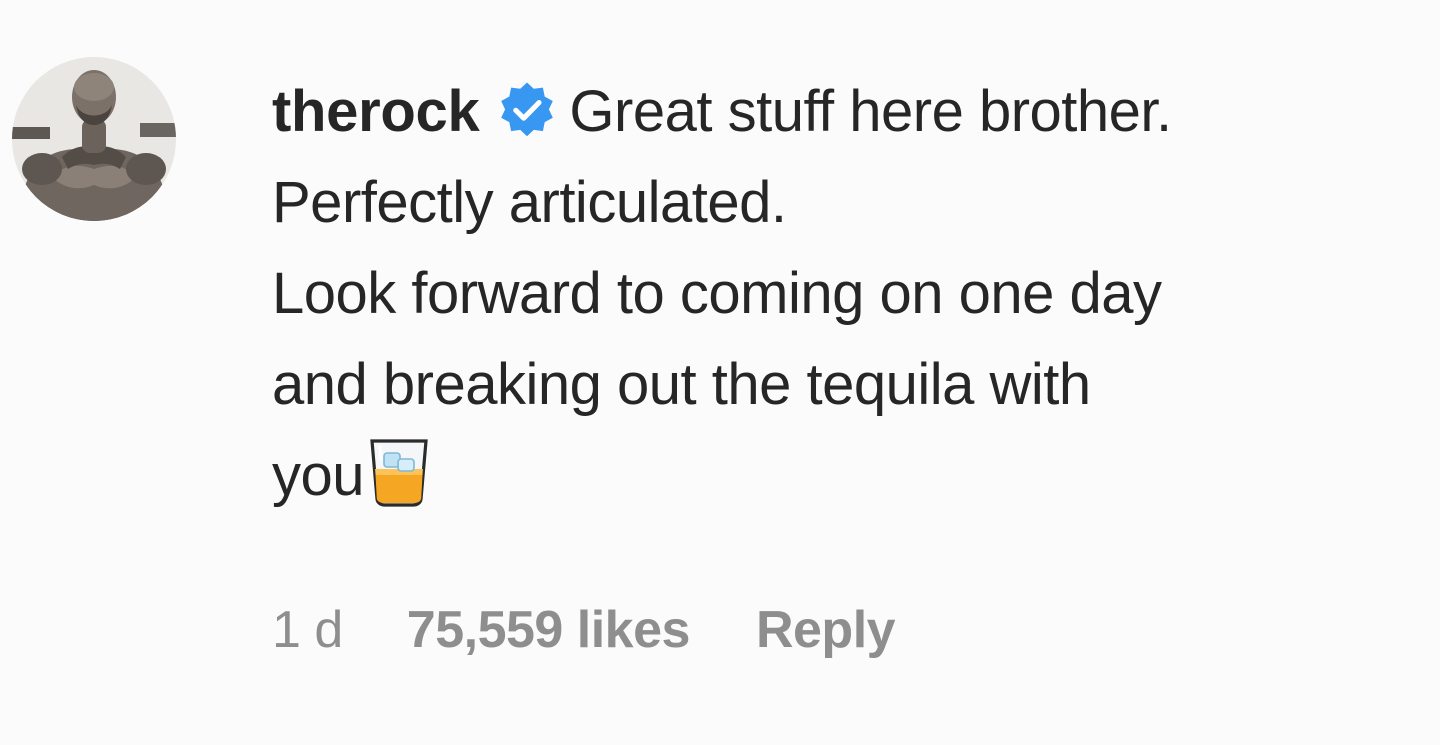  Describe the element at coordinates (399, 471) in the screenshot. I see `tumbler-glass-emoji-icon` at that location.